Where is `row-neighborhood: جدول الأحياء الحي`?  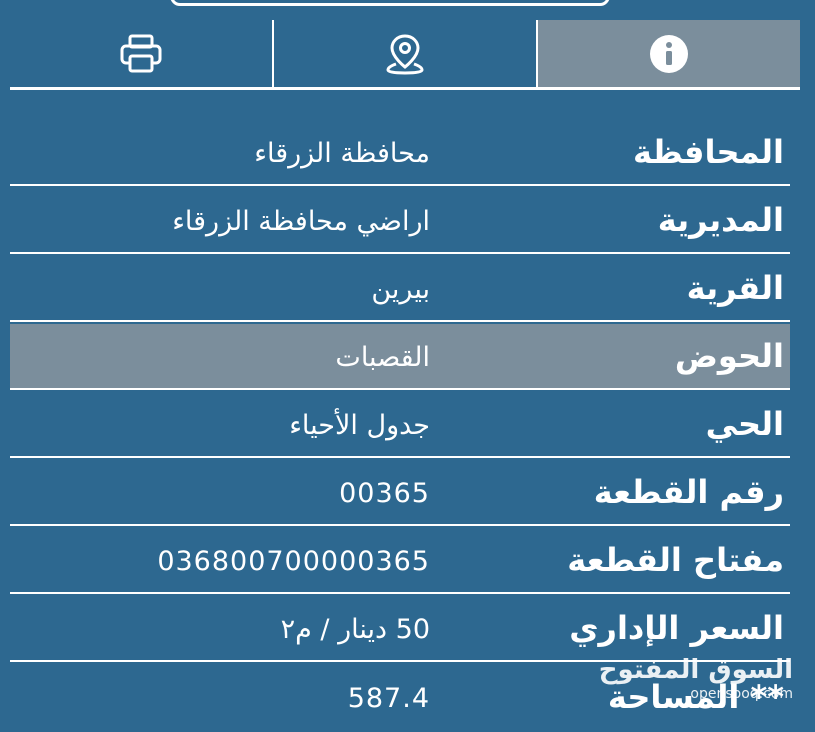 row-neighborhood: جدول الأحياء الحي is located at coordinates (400, 425).